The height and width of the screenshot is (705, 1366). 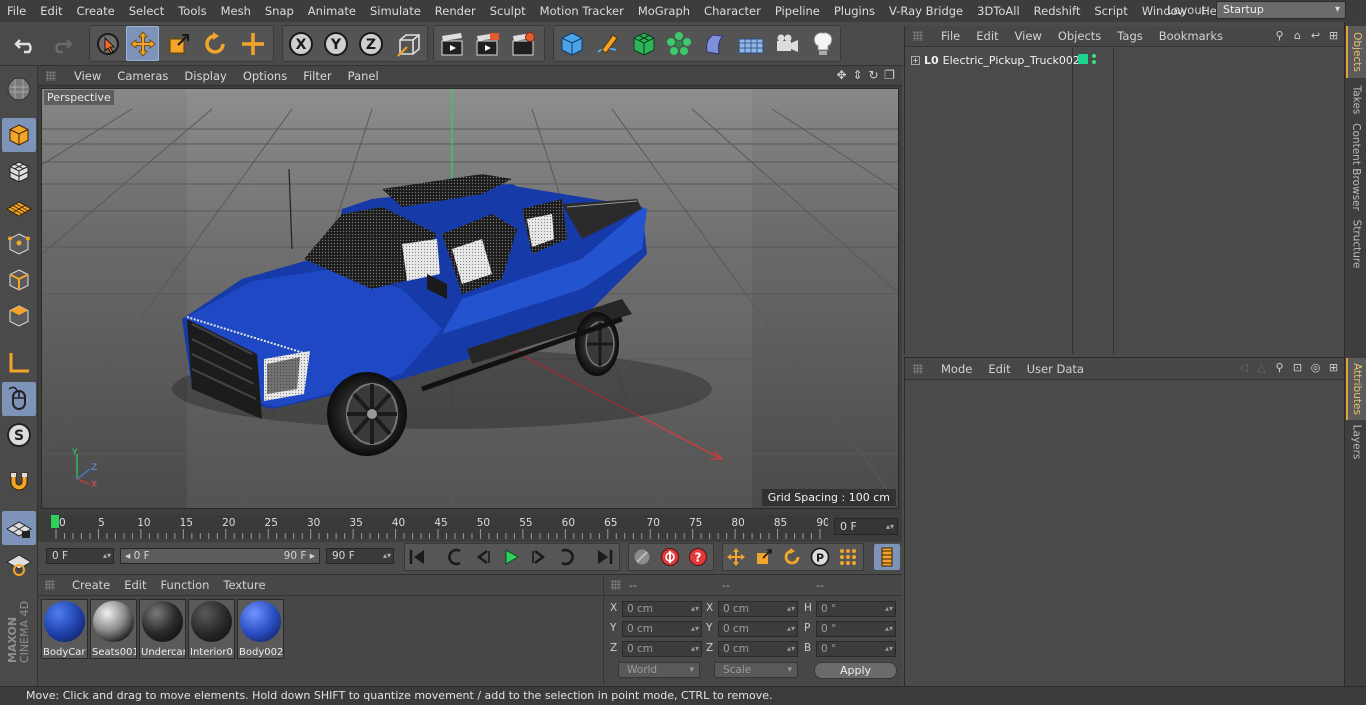 I want to click on preview-range-slider: ◂ 0 F 90 F ▸, so click(x=220, y=556).